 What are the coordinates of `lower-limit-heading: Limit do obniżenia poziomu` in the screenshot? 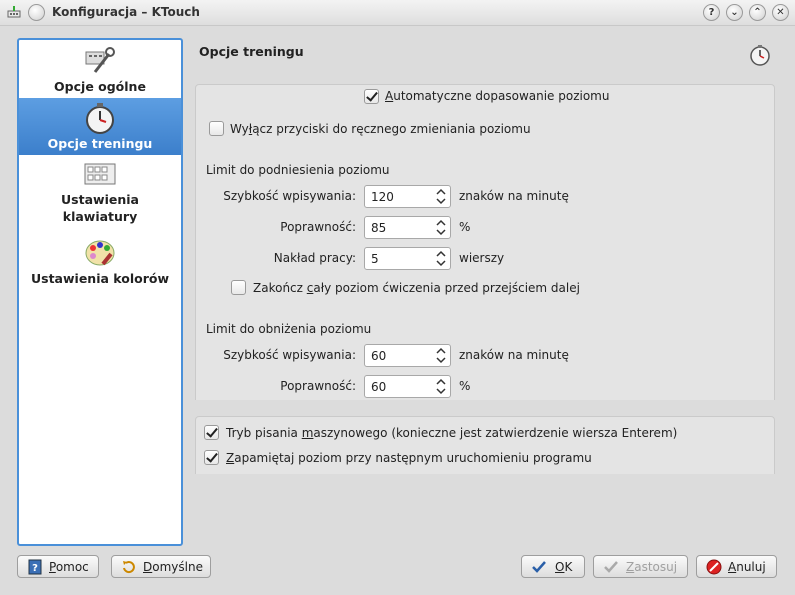 It's located at (289, 329).